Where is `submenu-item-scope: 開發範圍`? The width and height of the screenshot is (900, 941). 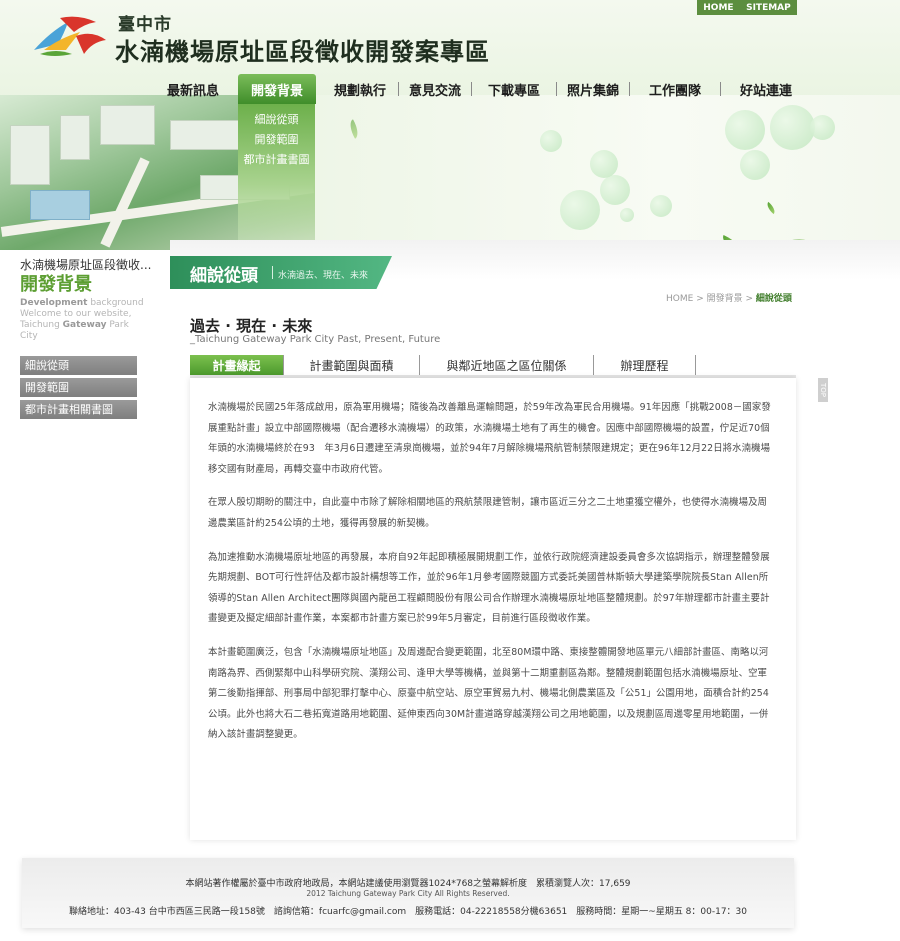 submenu-item-scope: 開發範圍 is located at coordinates (276, 140).